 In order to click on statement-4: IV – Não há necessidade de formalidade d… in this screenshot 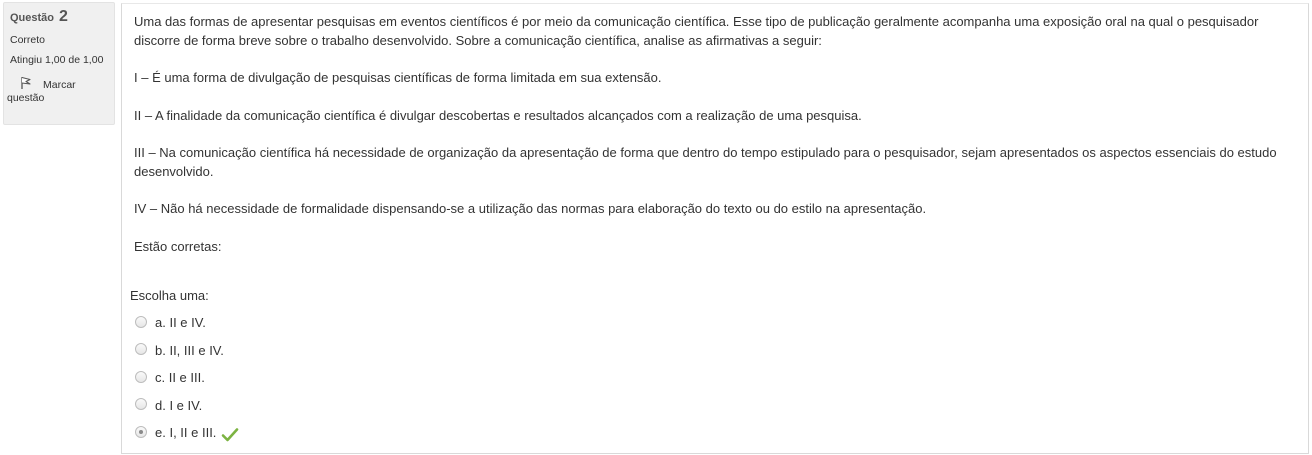, I will do `click(530, 208)`.